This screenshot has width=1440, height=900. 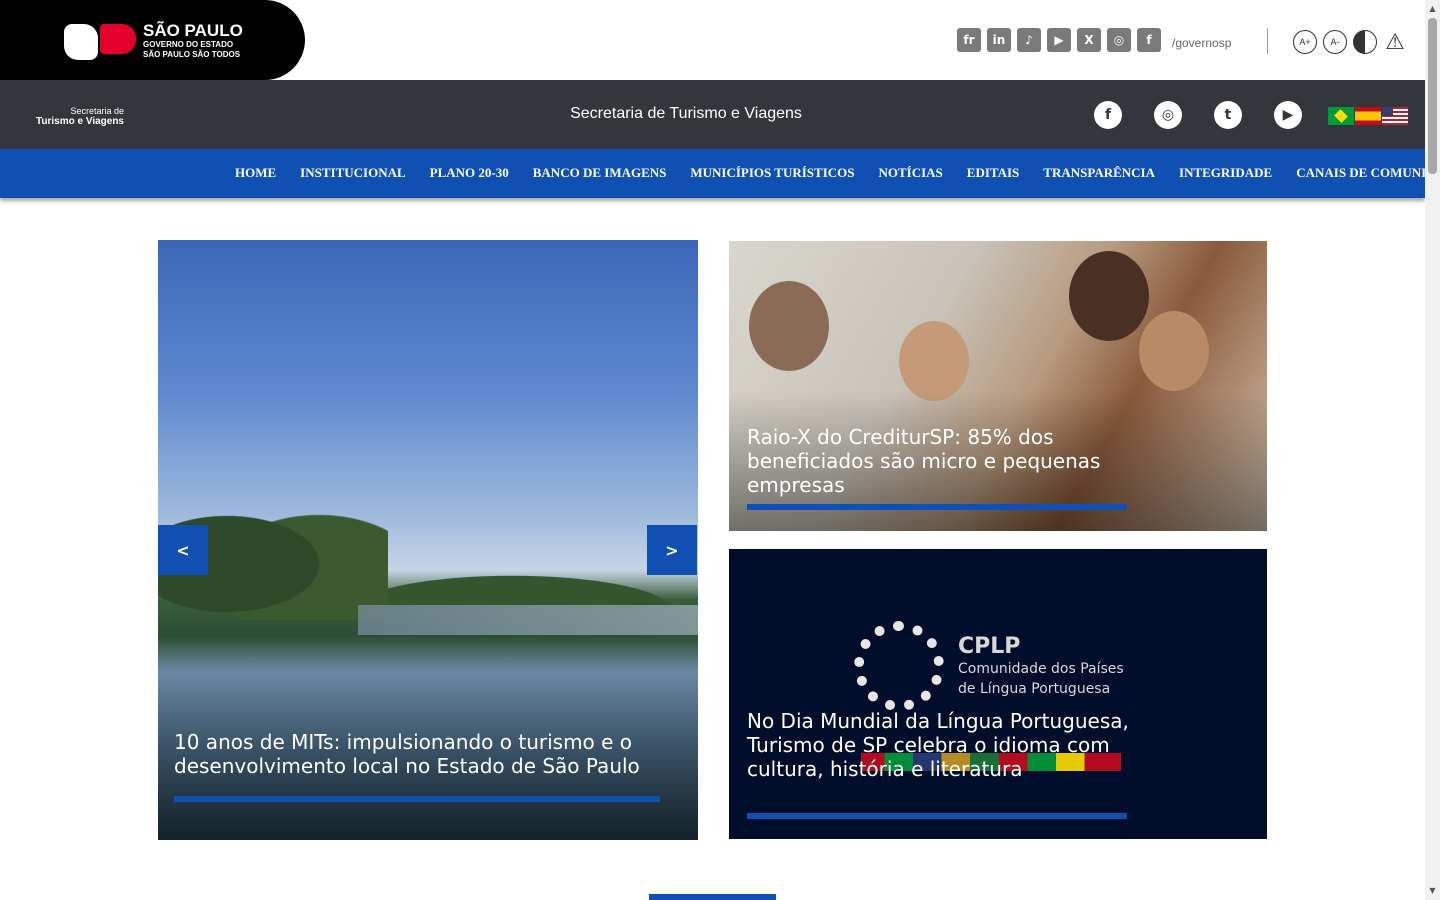 What do you see at coordinates (1432, 8) in the screenshot?
I see `scroll-up-icon: ▲` at bounding box center [1432, 8].